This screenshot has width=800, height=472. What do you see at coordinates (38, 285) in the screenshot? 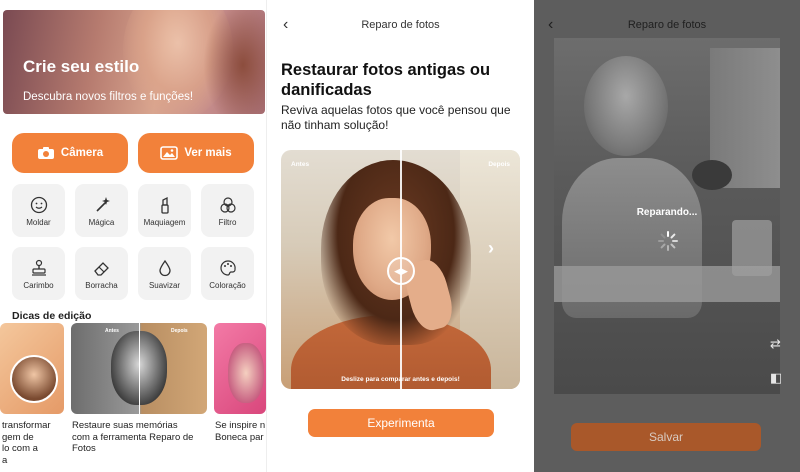
I see `tool-label: Carimbo` at bounding box center [38, 285].